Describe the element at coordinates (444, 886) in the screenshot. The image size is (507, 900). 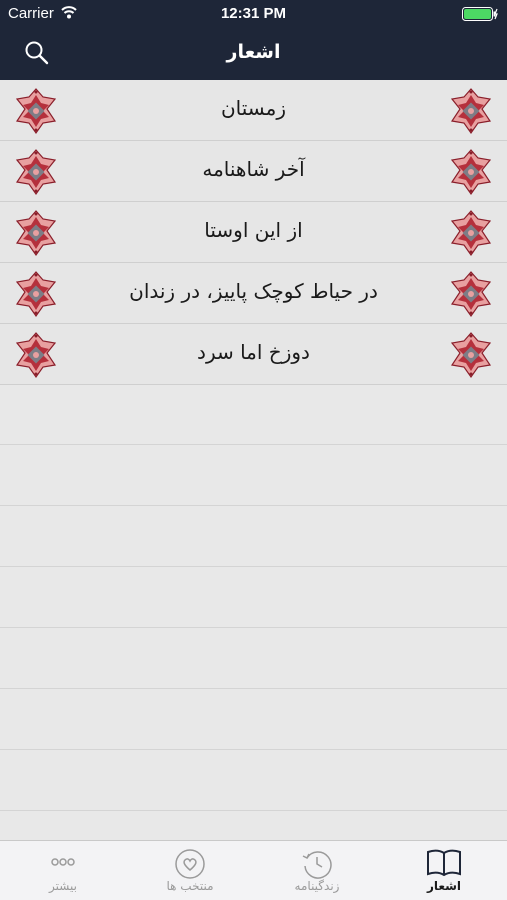
I see `tab-label: اشعار` at that location.